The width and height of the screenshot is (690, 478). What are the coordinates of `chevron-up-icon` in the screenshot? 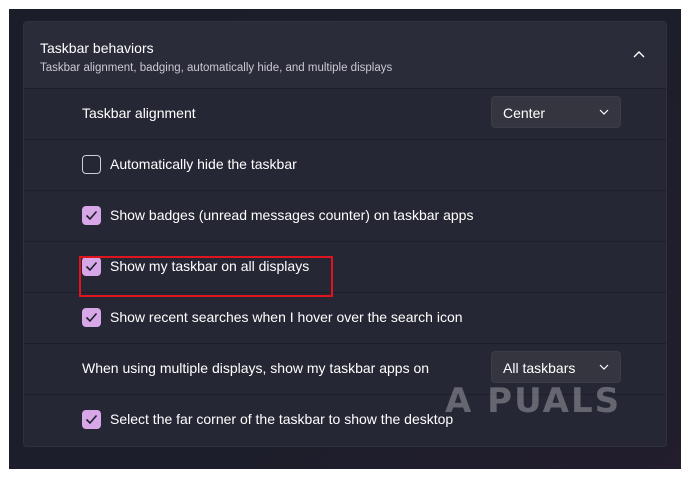 It's located at (639, 54).